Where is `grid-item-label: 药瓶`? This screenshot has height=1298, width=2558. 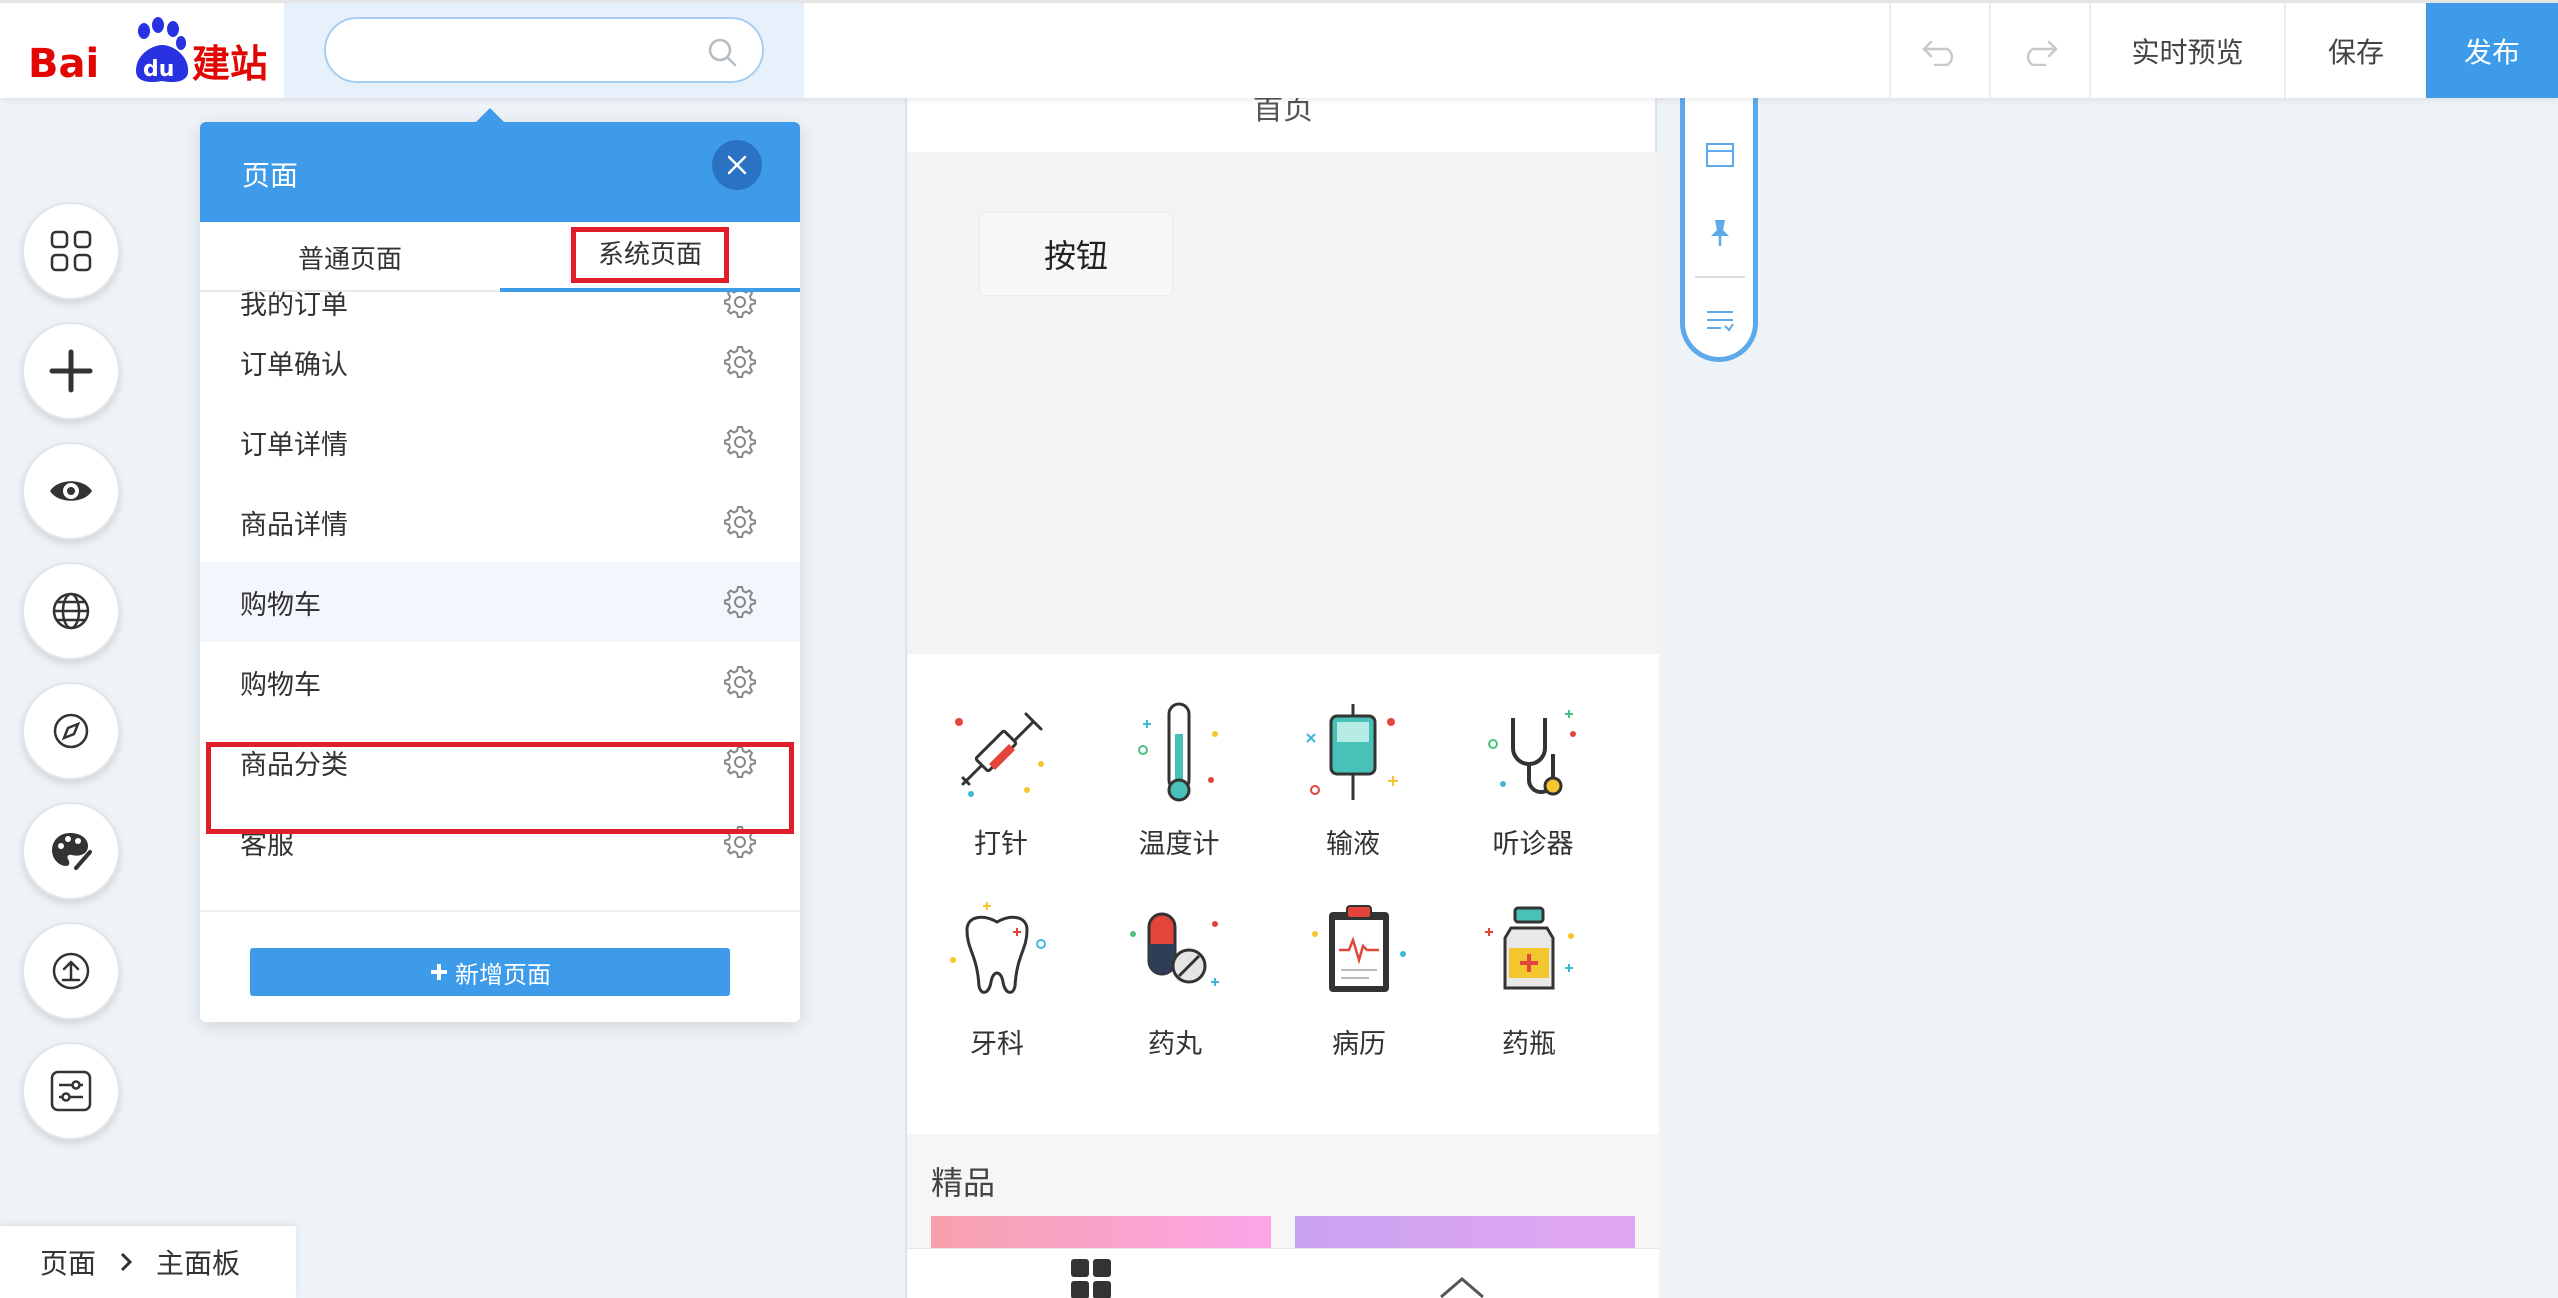 grid-item-label: 药瓶 is located at coordinates (1529, 1044).